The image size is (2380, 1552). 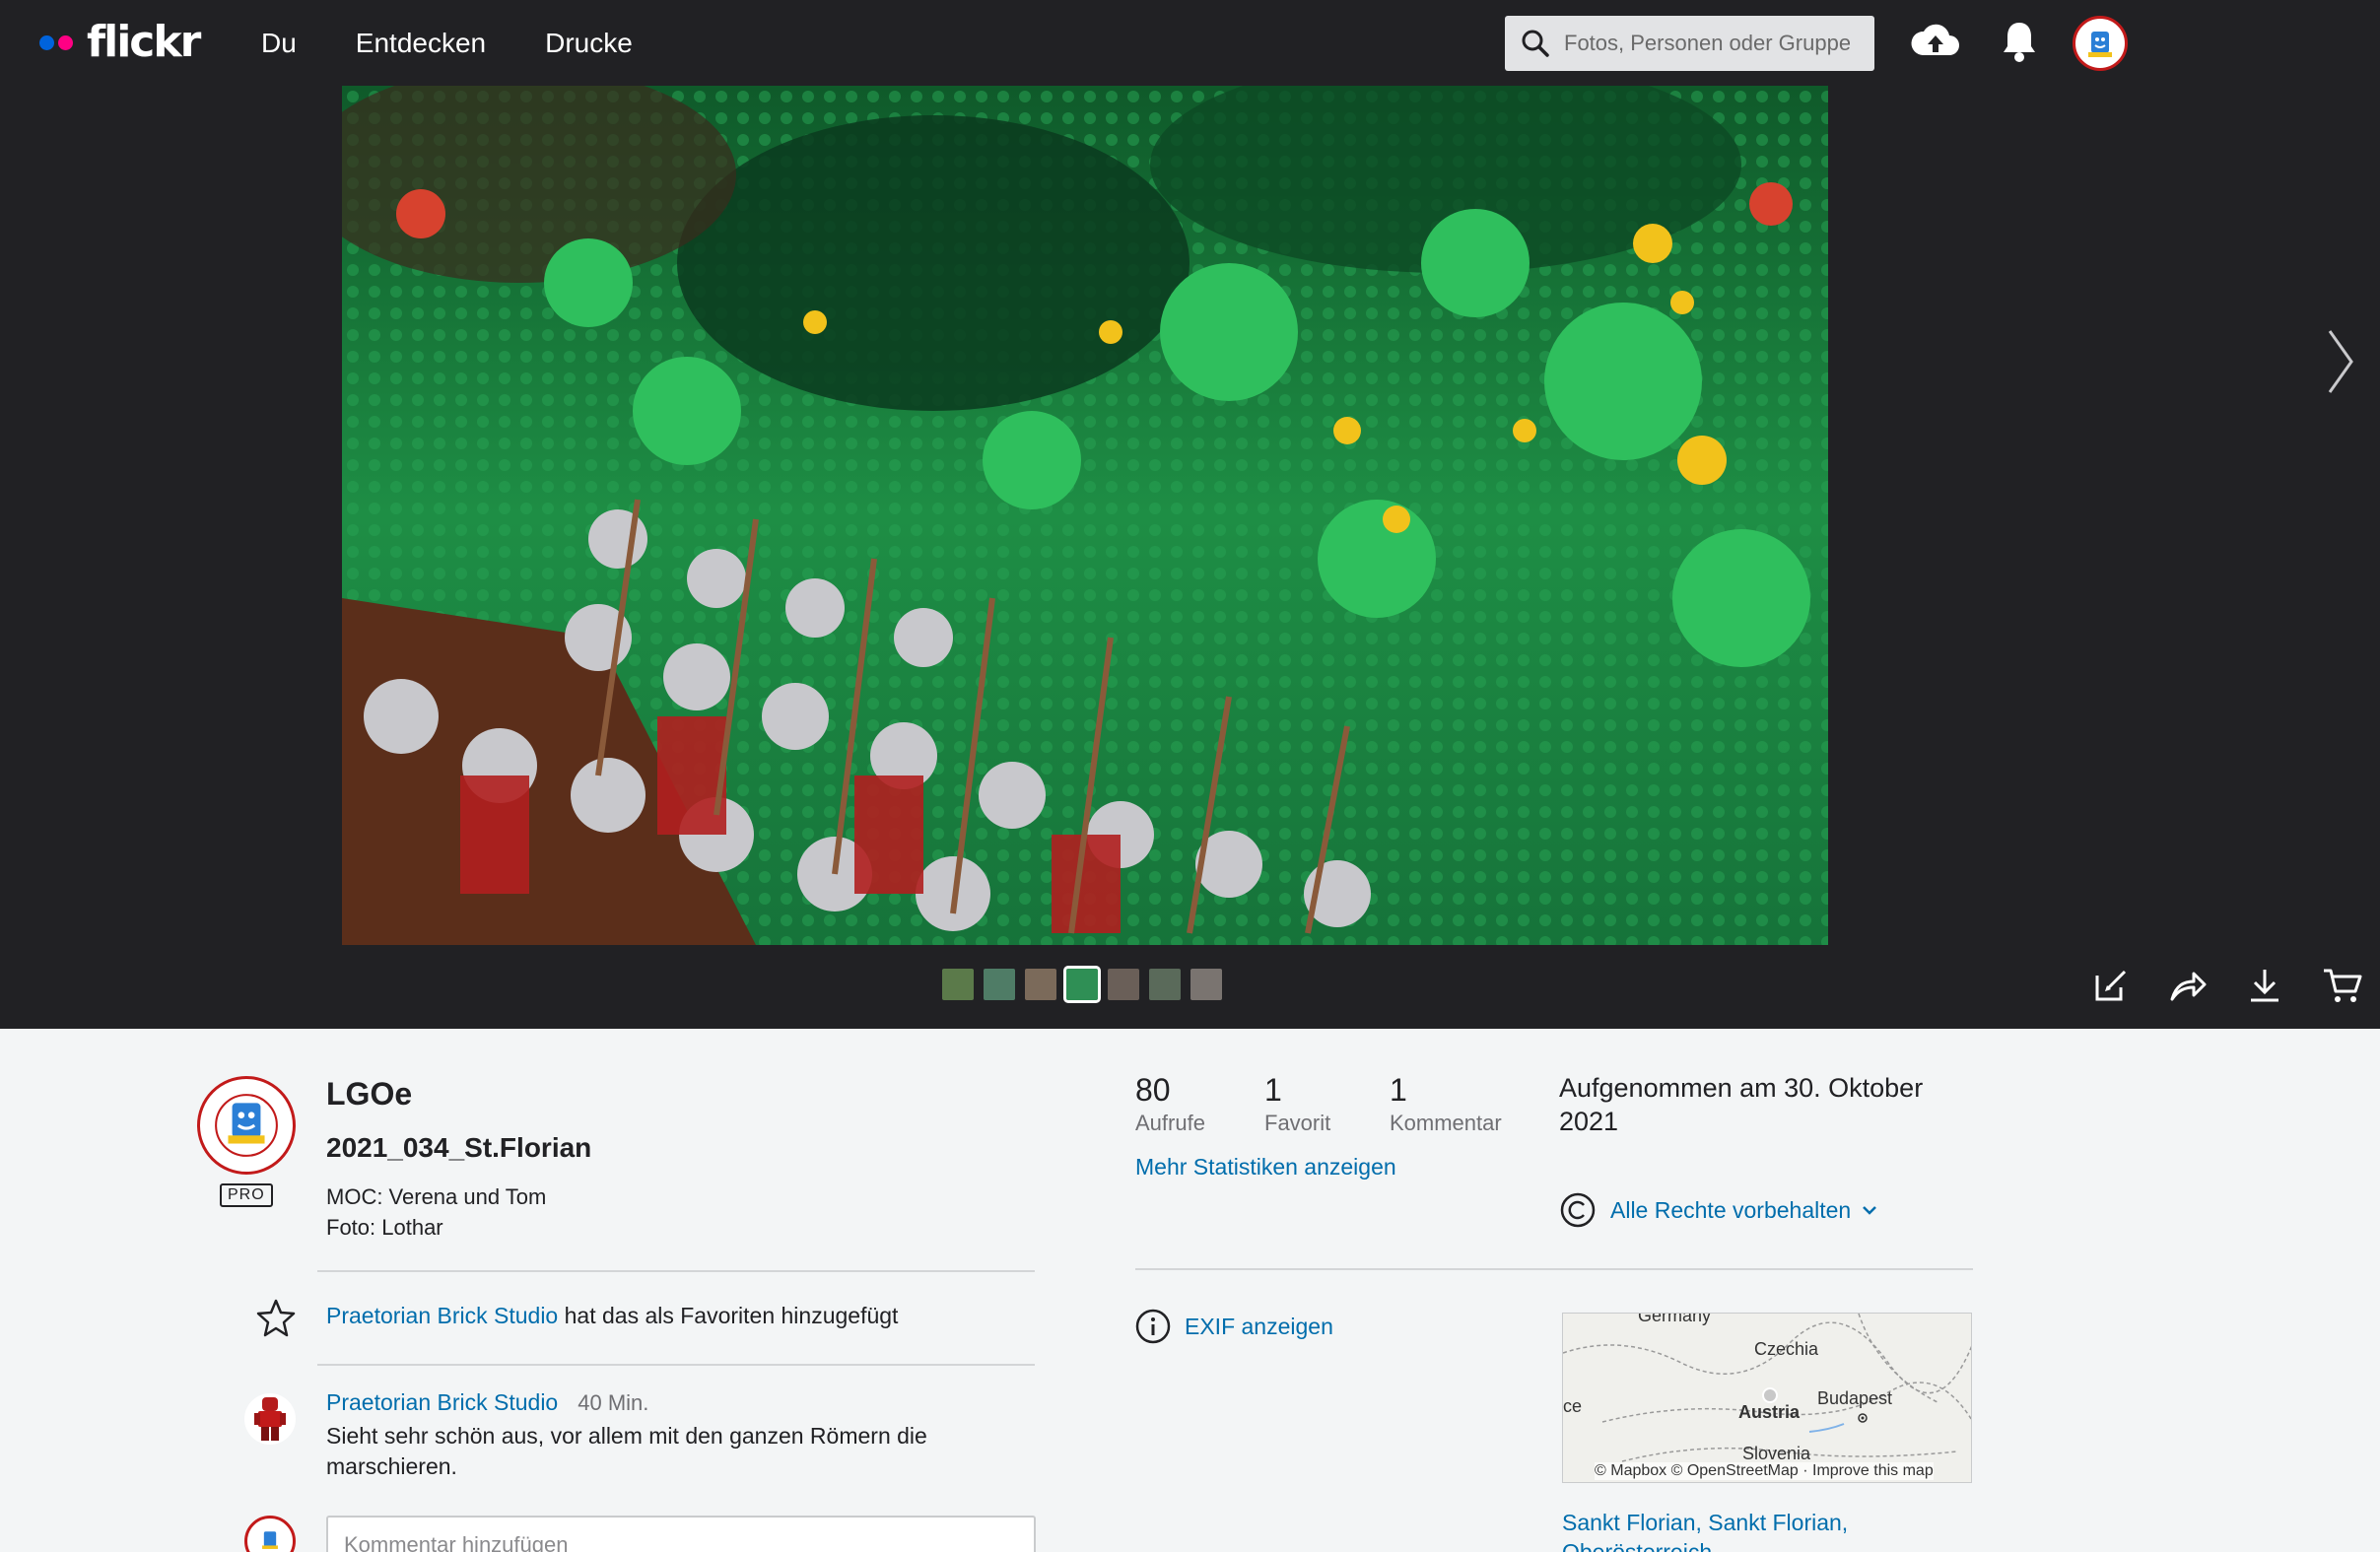 I want to click on star-icon, so click(x=276, y=1318).